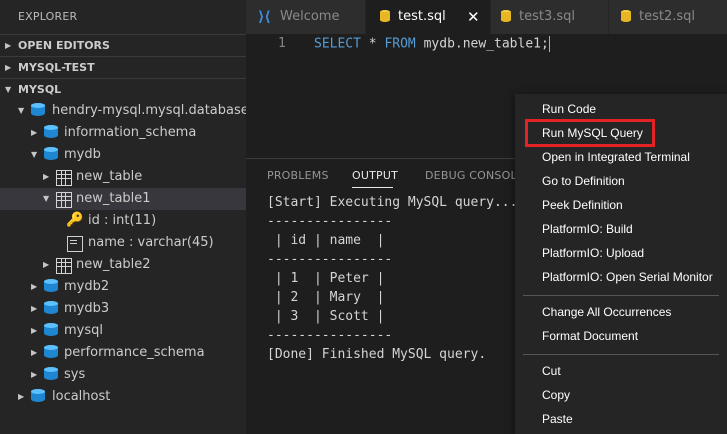 The image size is (727, 434). Describe the element at coordinates (621, 371) in the screenshot. I see `menu-item-cut: Cut` at that location.